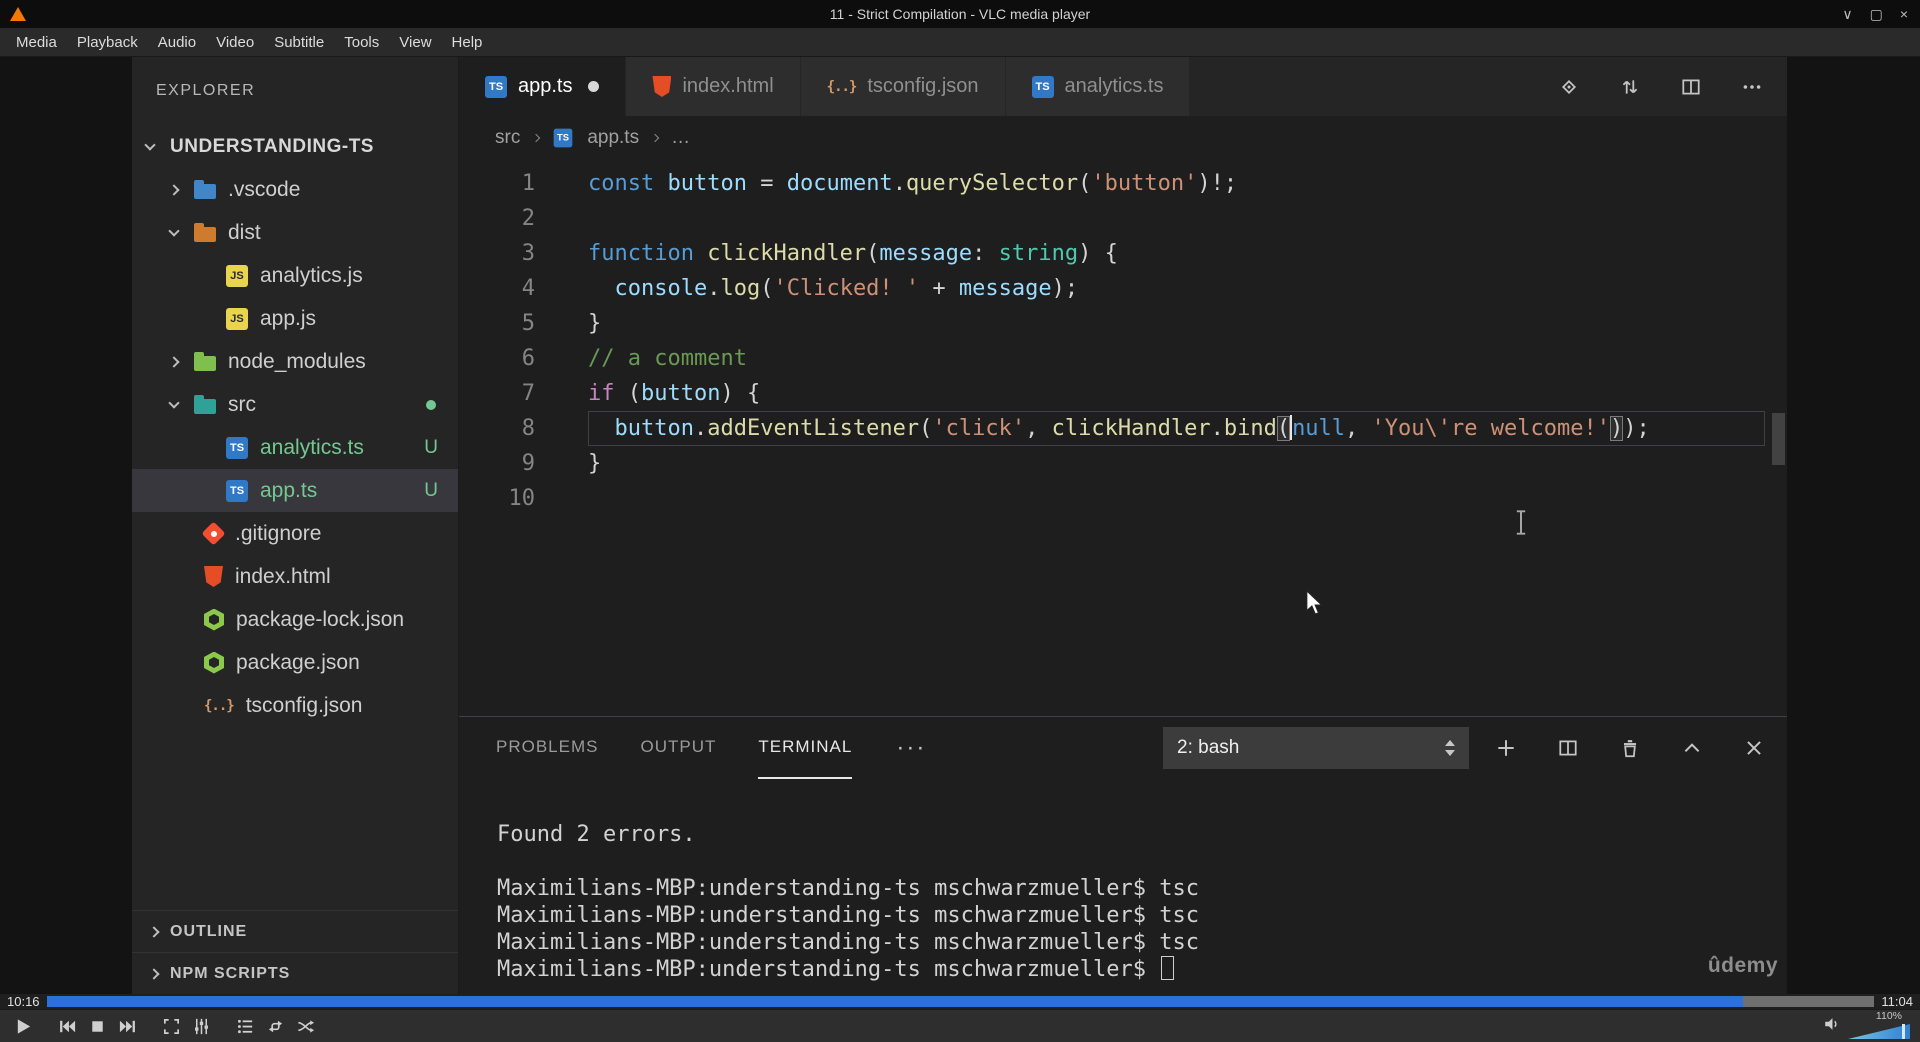 The height and width of the screenshot is (1042, 1920). What do you see at coordinates (1904, 14) in the screenshot?
I see `close-window-button: ×` at bounding box center [1904, 14].